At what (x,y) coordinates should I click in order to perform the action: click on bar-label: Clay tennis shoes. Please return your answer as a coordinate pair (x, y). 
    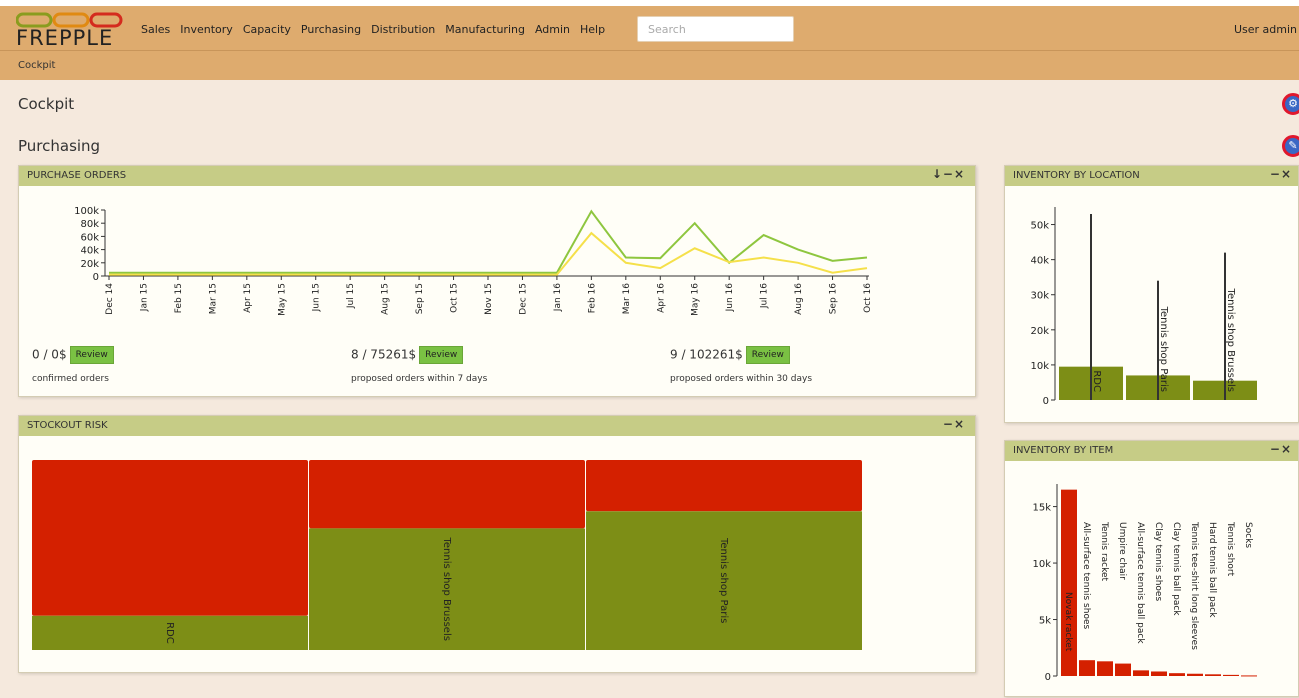
    Looking at the image, I should click on (1158, 561).